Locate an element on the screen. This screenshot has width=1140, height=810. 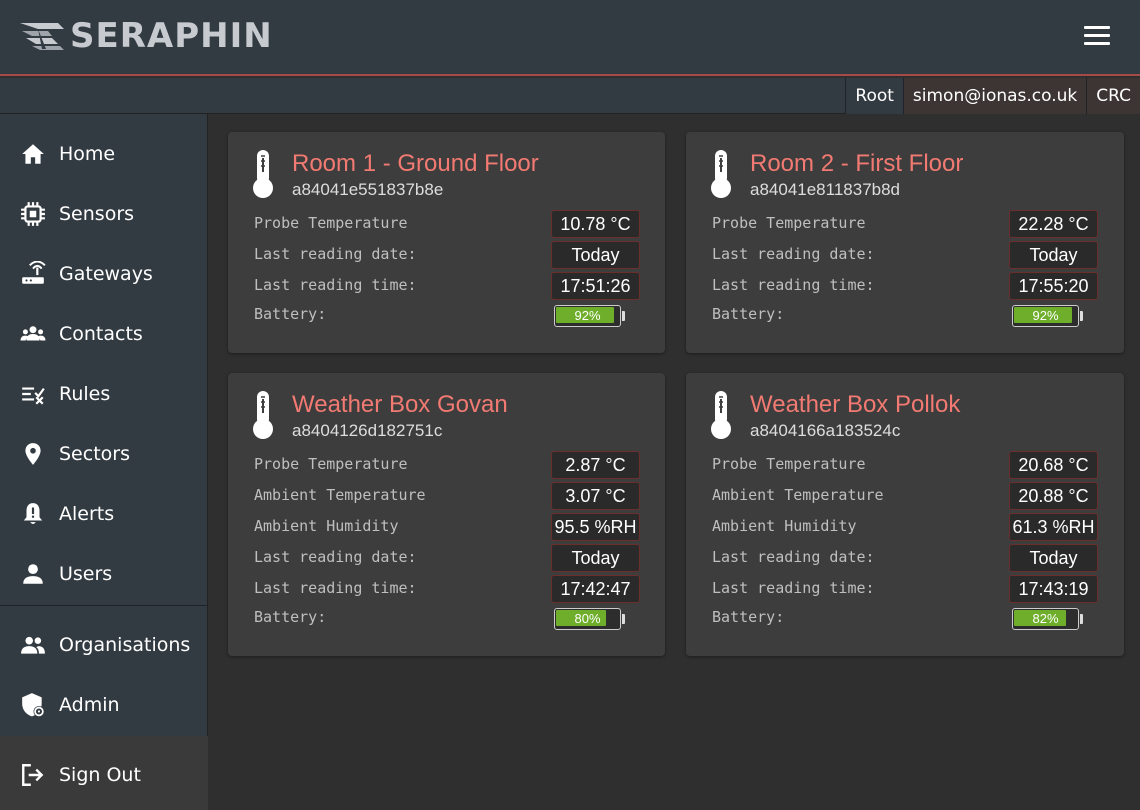
app-header: SERAPHIN is located at coordinates (570, 38).